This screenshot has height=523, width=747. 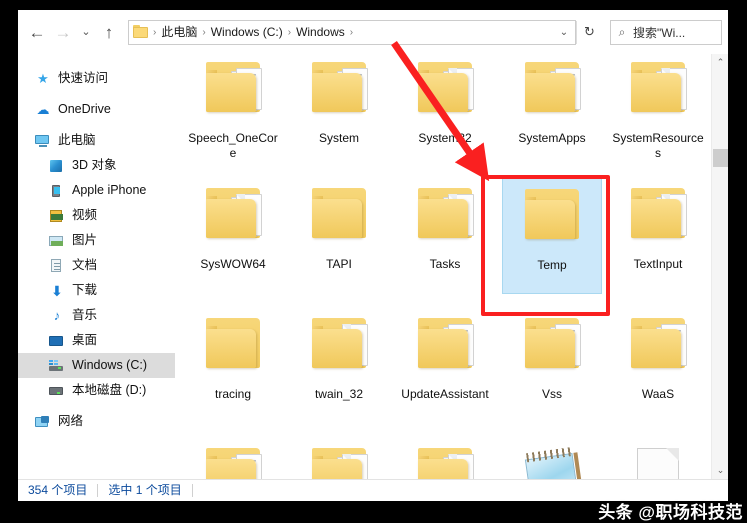 I want to click on list-item-label: Vss, so click(x=551, y=394).